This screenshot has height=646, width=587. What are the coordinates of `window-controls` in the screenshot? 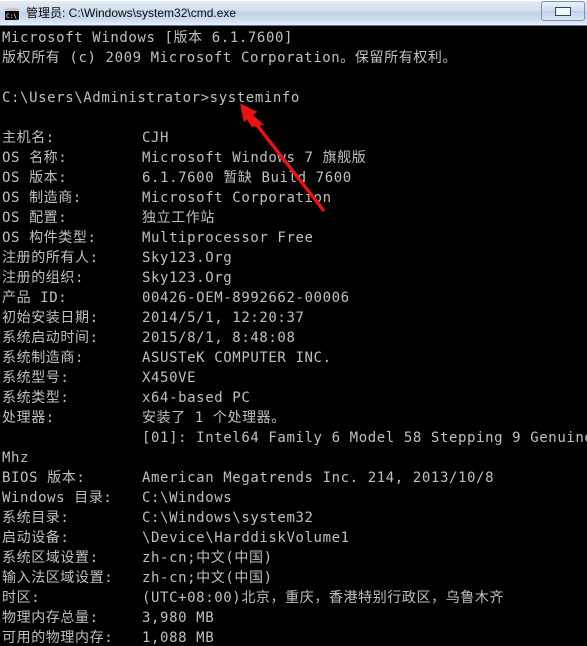 It's located at (563, 11).